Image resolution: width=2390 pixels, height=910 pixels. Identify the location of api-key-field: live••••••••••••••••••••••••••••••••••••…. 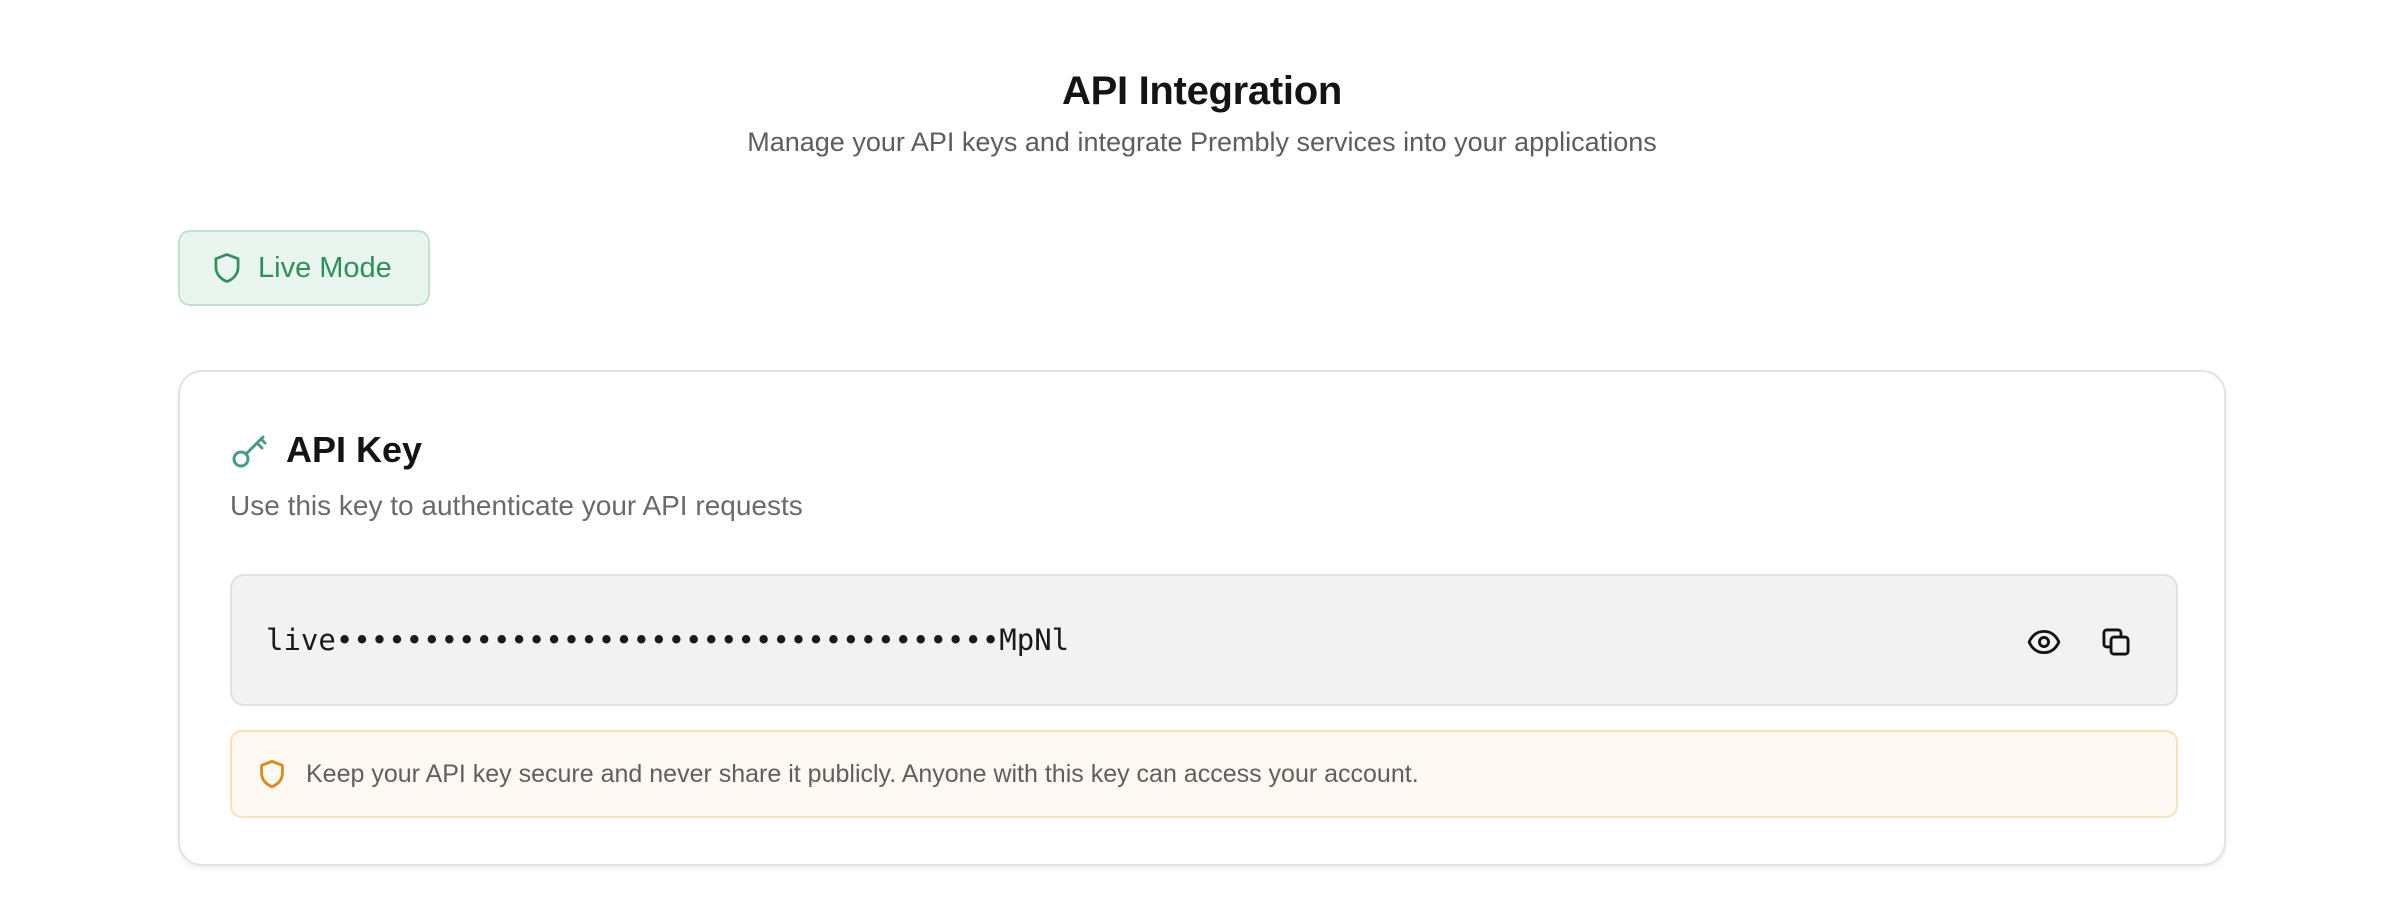
(1204, 640).